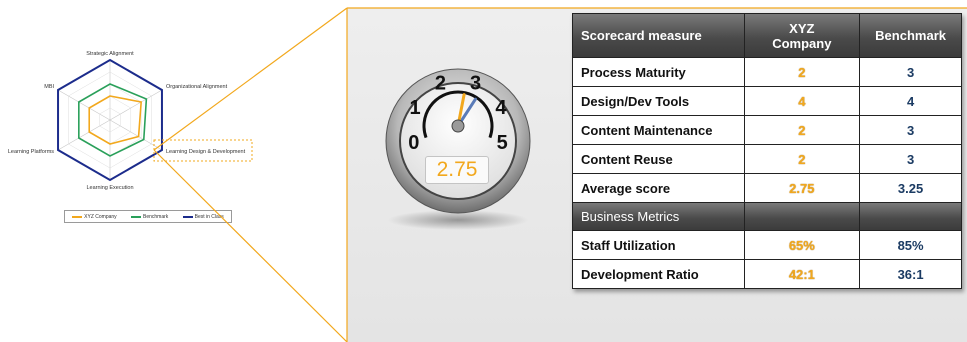 The image size is (967, 342). I want to click on table-row: Design/Dev Tools 4 4, so click(767, 101).